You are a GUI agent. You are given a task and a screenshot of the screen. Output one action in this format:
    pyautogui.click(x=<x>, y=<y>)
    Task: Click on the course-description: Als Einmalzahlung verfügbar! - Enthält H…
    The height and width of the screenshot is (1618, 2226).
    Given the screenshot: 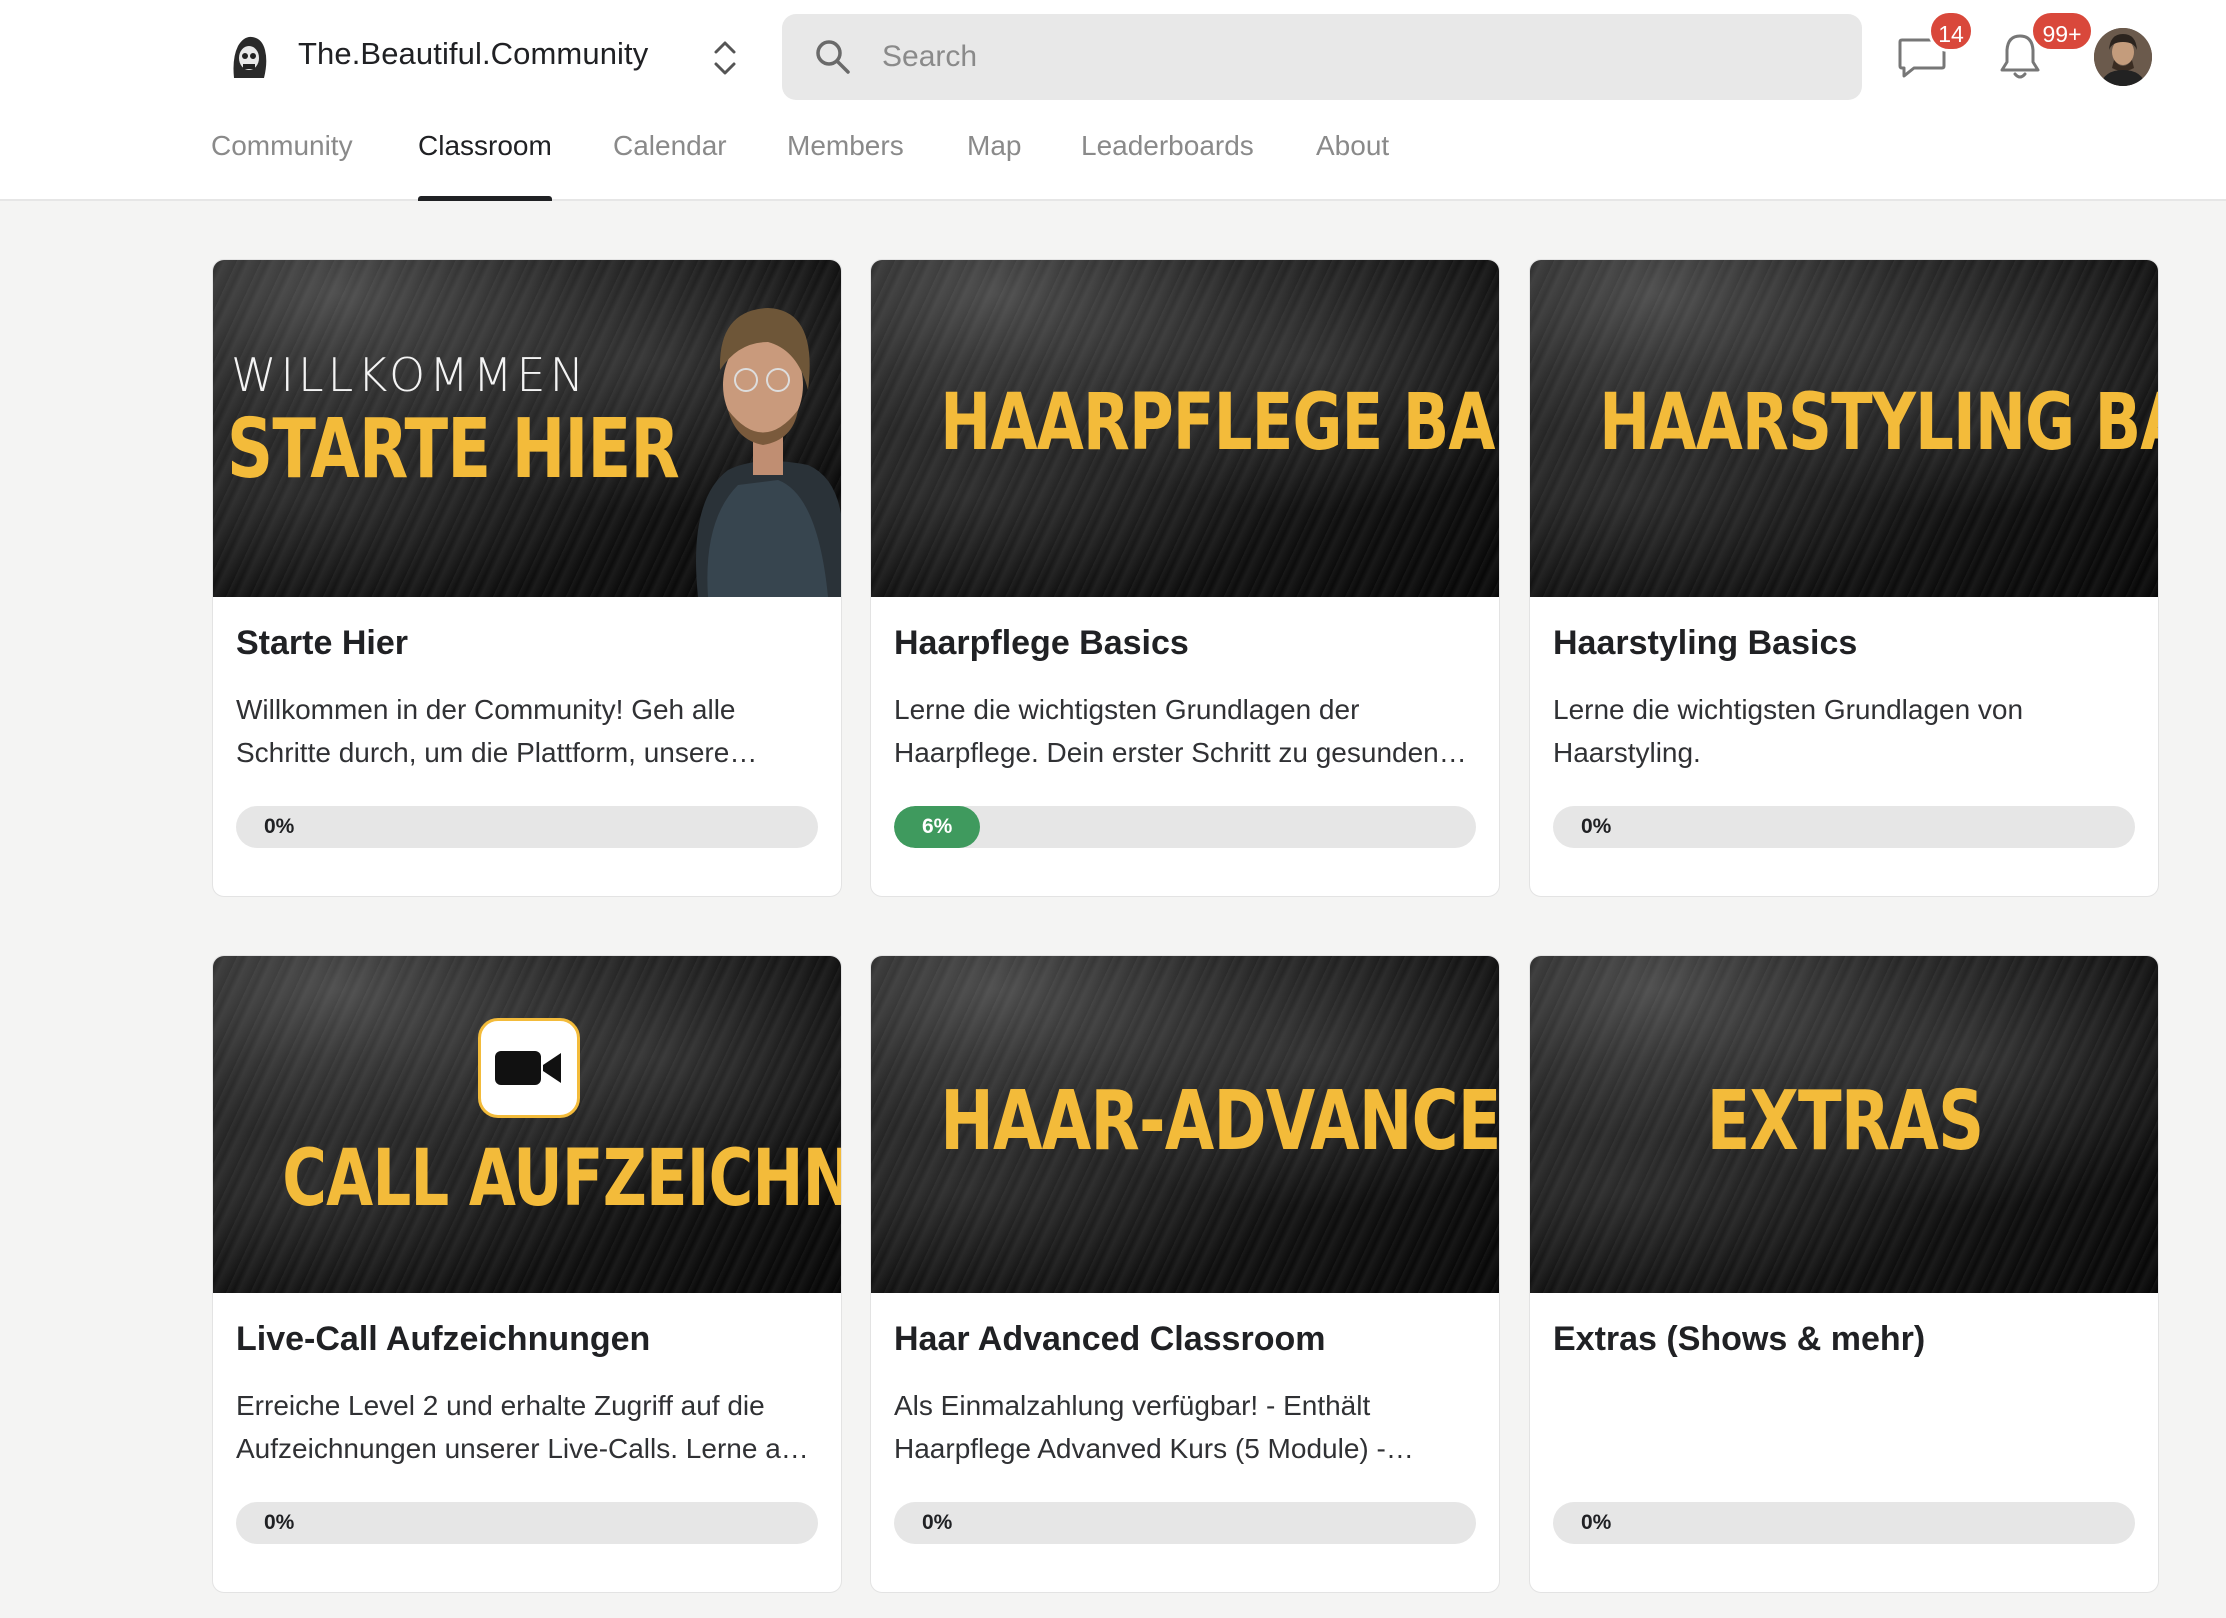 What is the action you would take?
    pyautogui.click(x=1154, y=1427)
    